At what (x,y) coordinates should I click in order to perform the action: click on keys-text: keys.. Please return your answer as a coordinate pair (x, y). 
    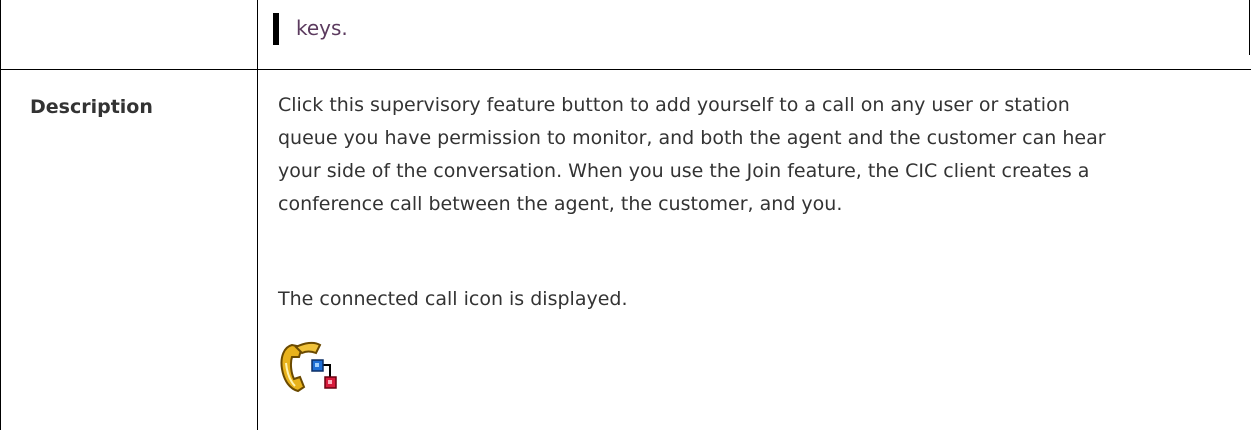
    Looking at the image, I should click on (322, 28).